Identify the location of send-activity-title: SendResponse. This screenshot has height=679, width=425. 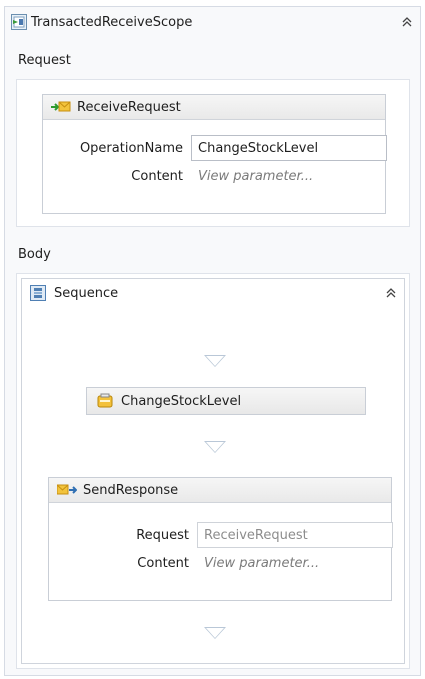
(131, 490).